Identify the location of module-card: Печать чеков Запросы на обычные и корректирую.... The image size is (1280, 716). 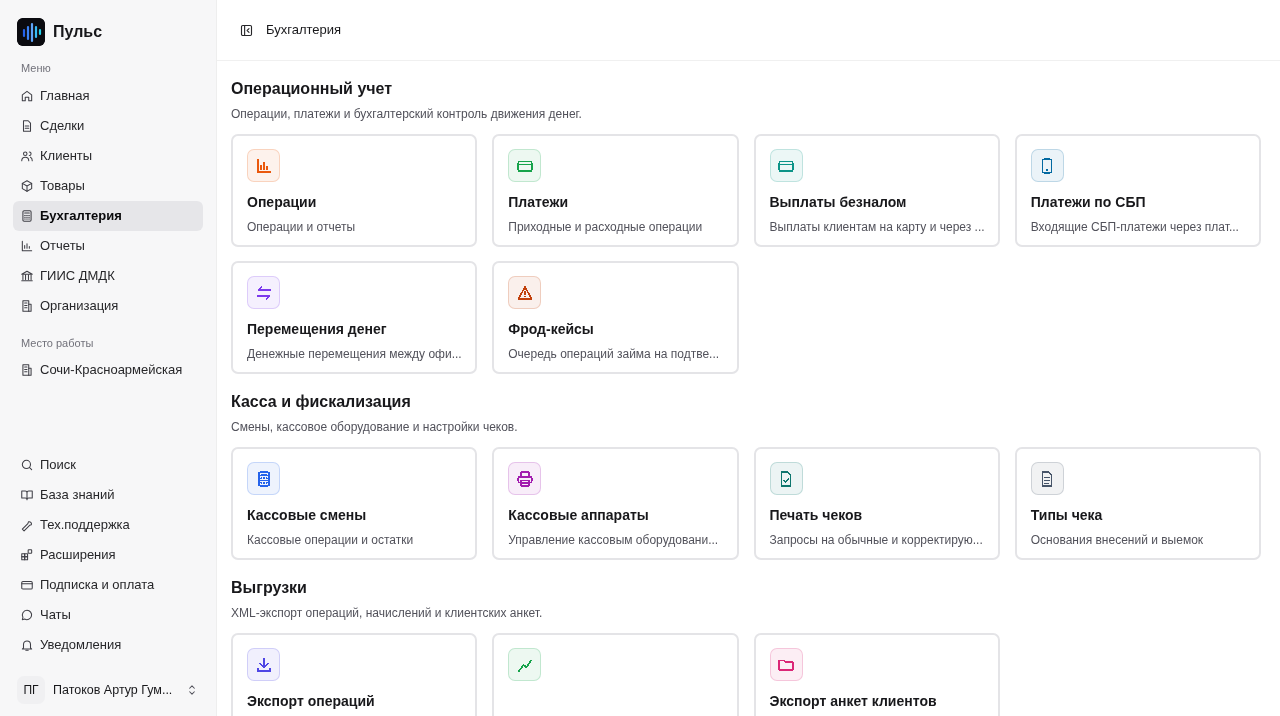
(876, 503).